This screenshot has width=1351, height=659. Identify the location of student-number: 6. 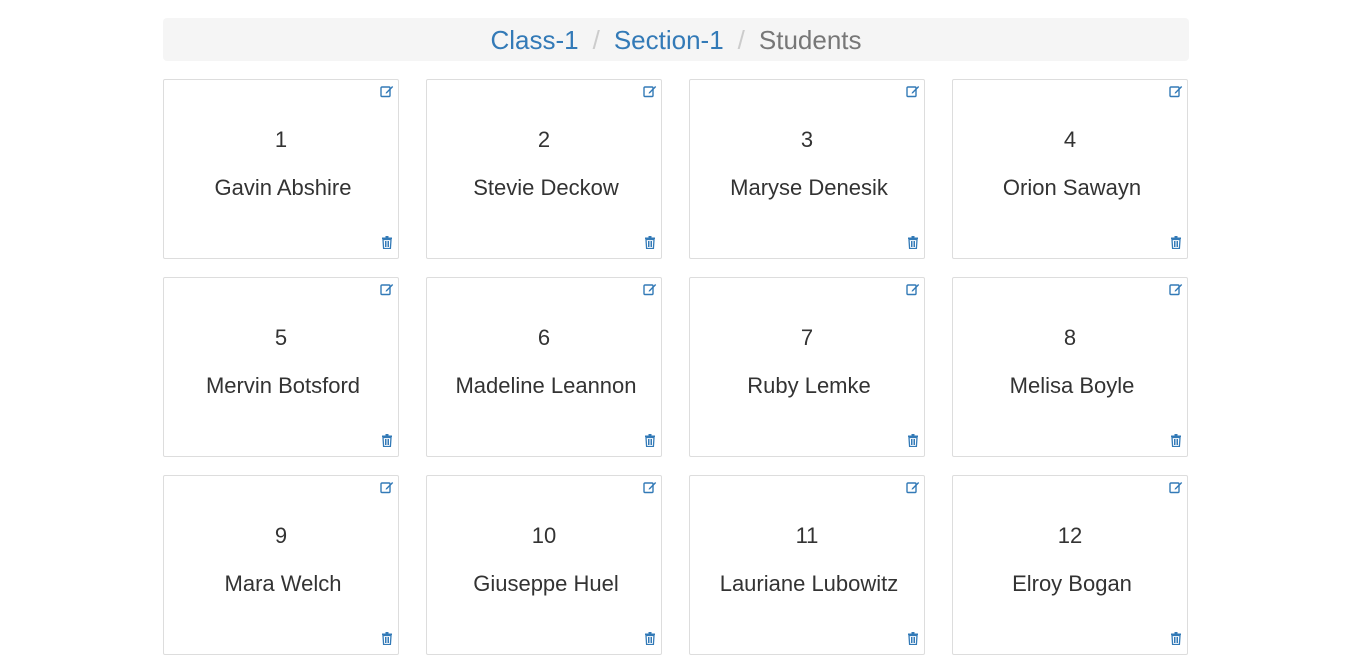
(544, 337).